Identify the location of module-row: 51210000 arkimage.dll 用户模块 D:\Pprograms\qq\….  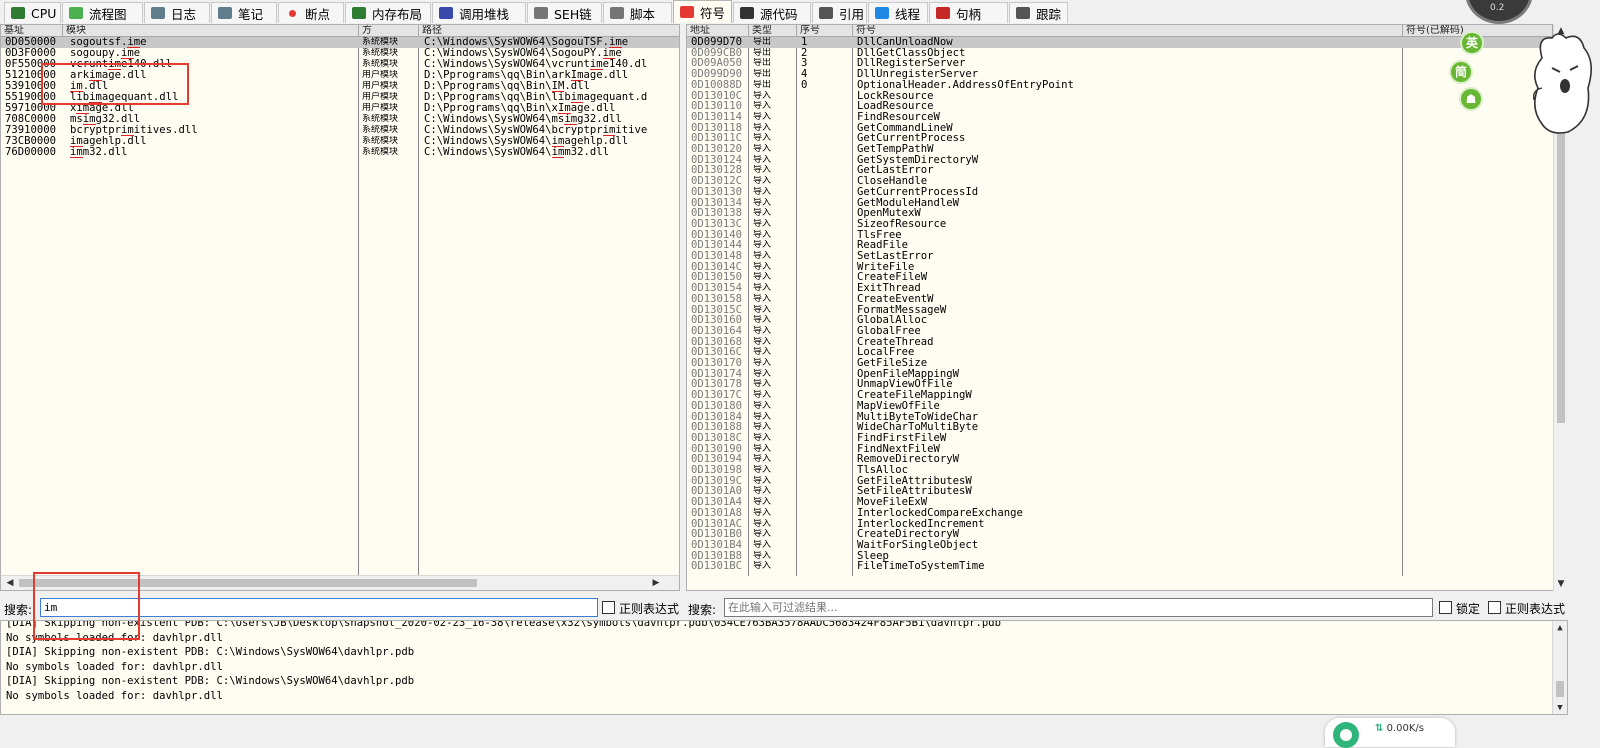
(340, 75).